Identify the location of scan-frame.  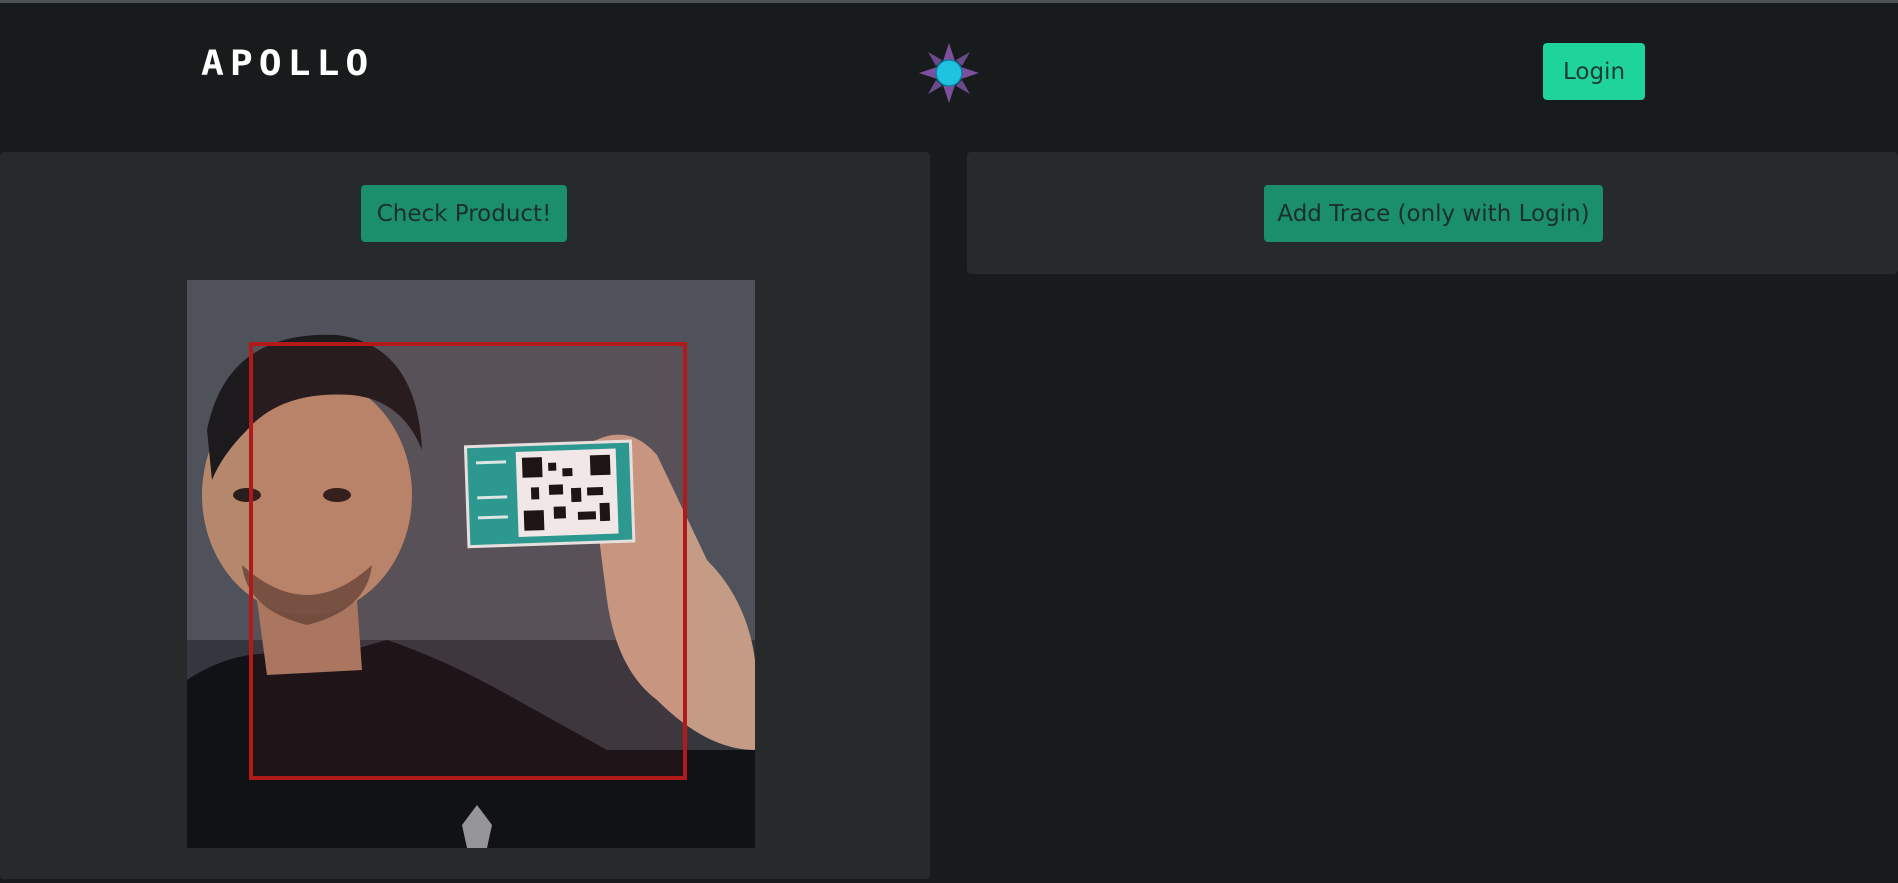
(468, 561).